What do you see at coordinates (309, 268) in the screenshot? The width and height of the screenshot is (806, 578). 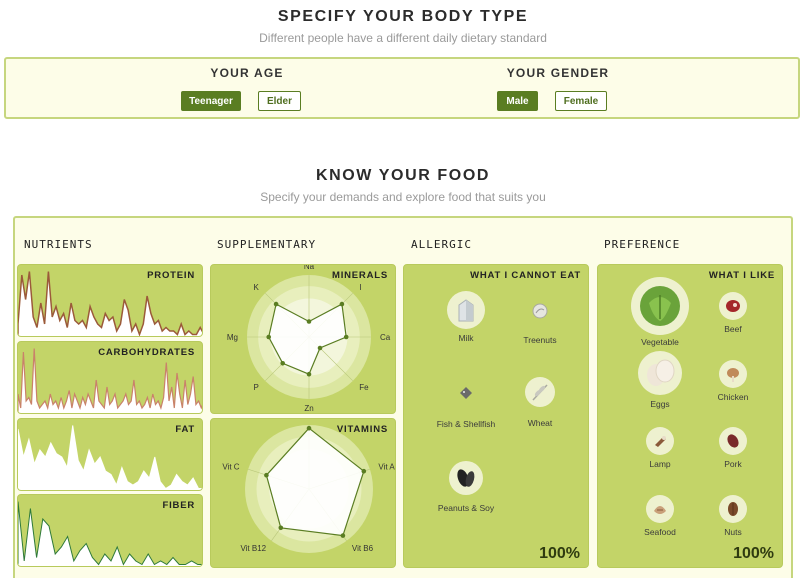 I see `mineral-axis-label-0: Na` at bounding box center [309, 268].